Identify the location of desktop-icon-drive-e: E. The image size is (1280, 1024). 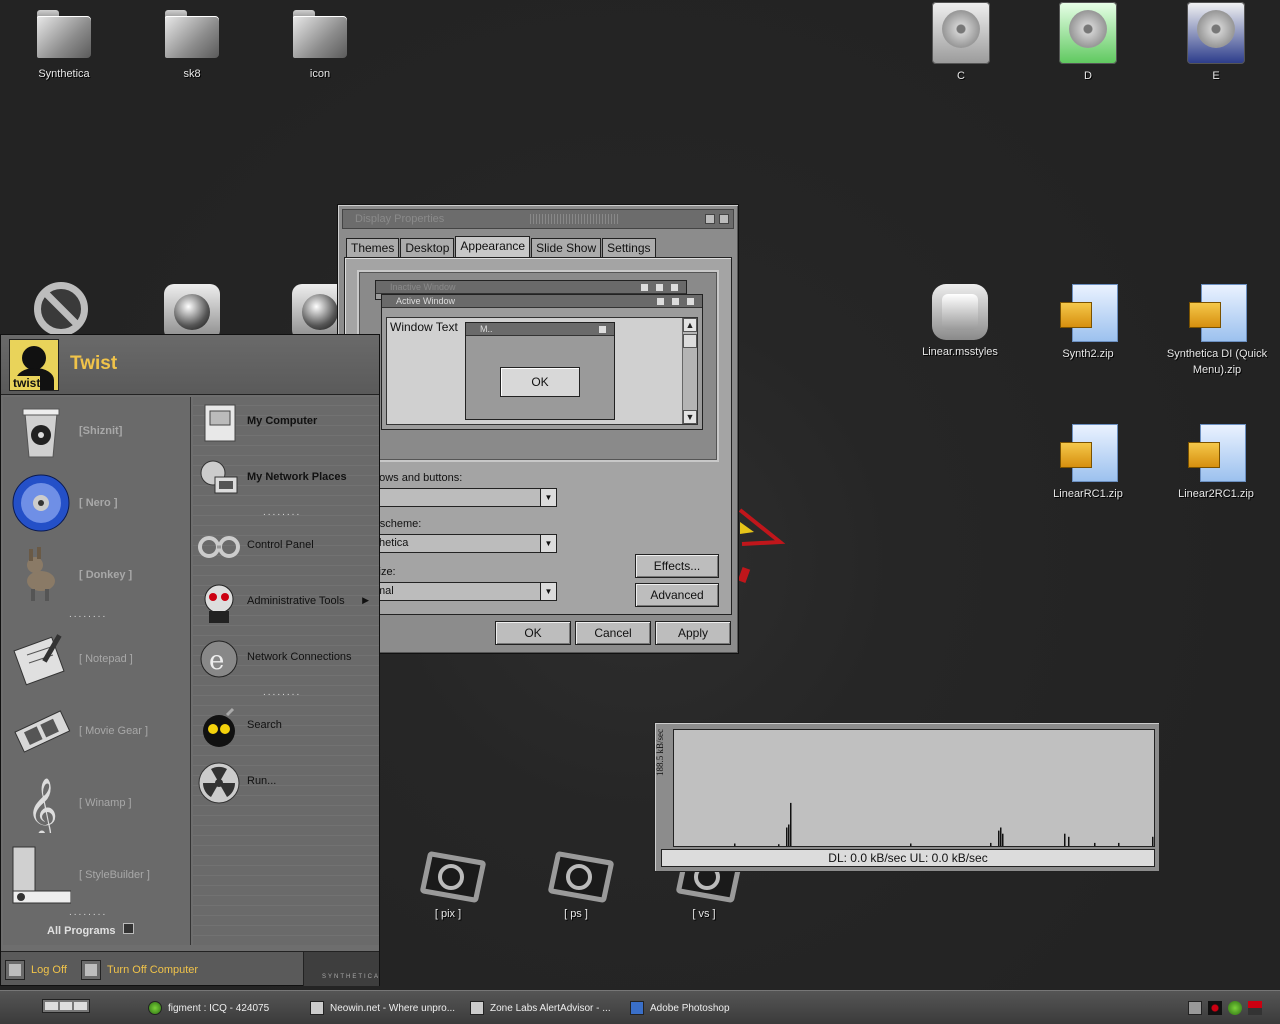
(1216, 43).